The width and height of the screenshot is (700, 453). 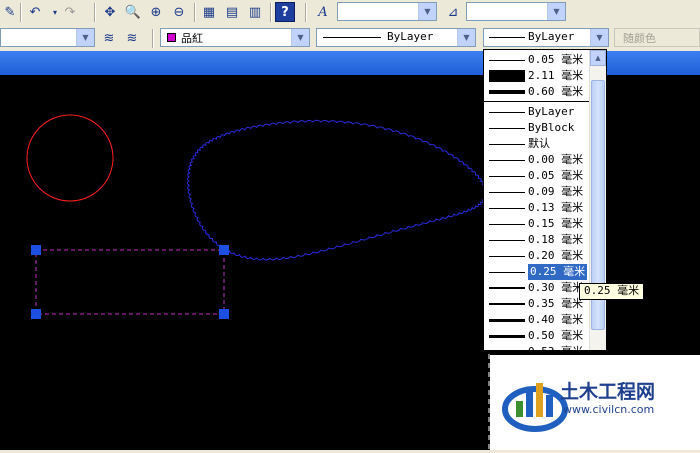 What do you see at coordinates (410, 36) in the screenshot?
I see `linetype-value: ByLayer` at bounding box center [410, 36].